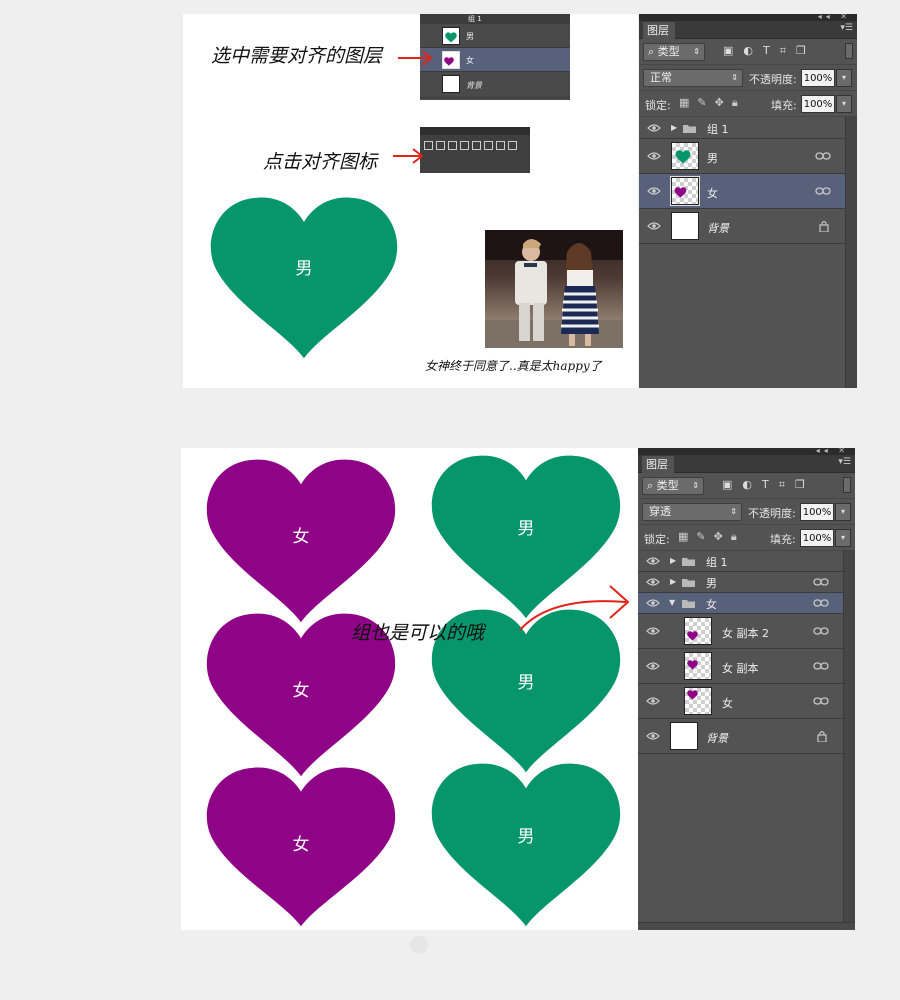 The height and width of the screenshot is (1000, 900). What do you see at coordinates (297, 56) in the screenshot?
I see `annotation-select-layers: 选中需要对齐的图层` at bounding box center [297, 56].